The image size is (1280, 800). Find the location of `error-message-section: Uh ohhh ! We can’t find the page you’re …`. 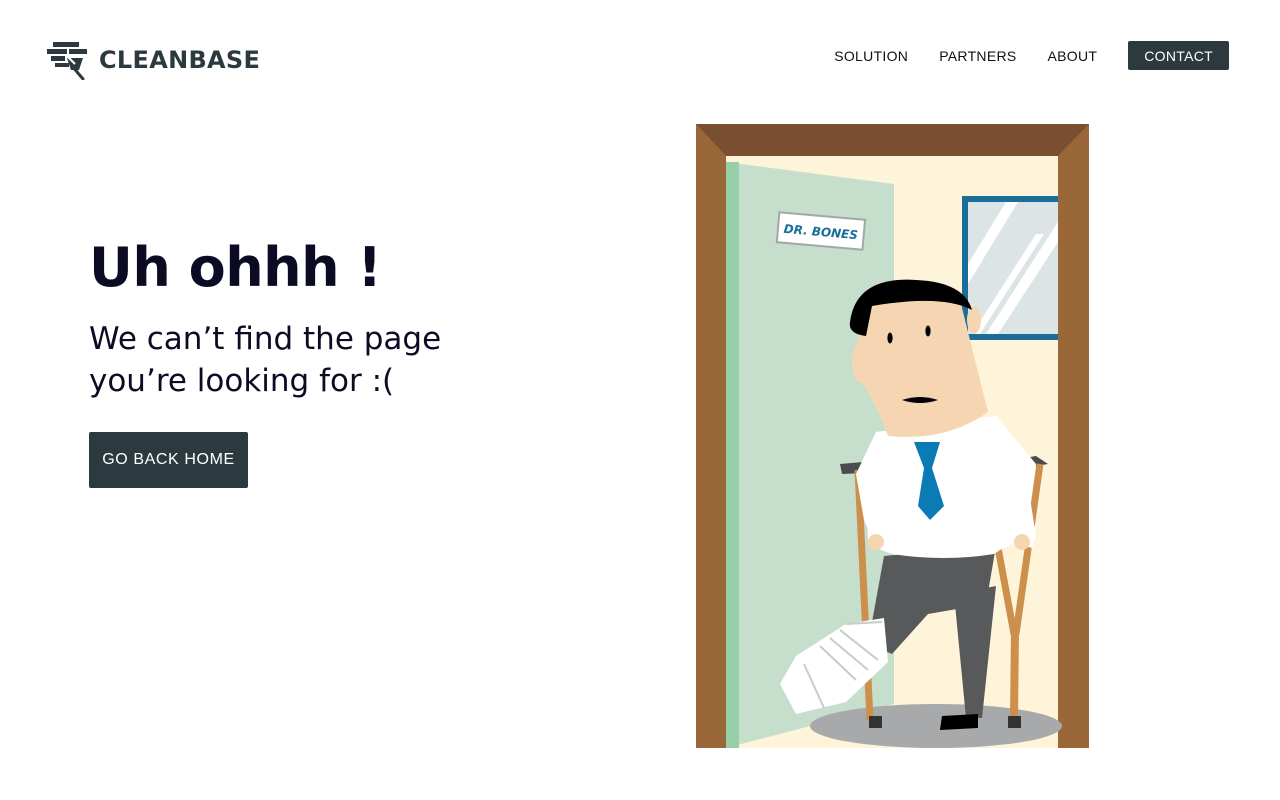

error-message-section: Uh ohhh ! We can’t find the page you’re … is located at coordinates (329, 362).